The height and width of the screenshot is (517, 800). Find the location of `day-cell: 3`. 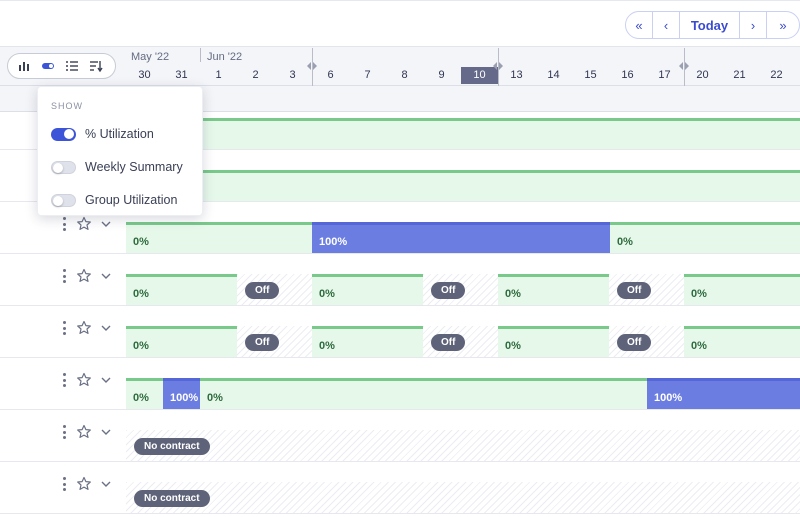

day-cell: 3 is located at coordinates (292, 75).